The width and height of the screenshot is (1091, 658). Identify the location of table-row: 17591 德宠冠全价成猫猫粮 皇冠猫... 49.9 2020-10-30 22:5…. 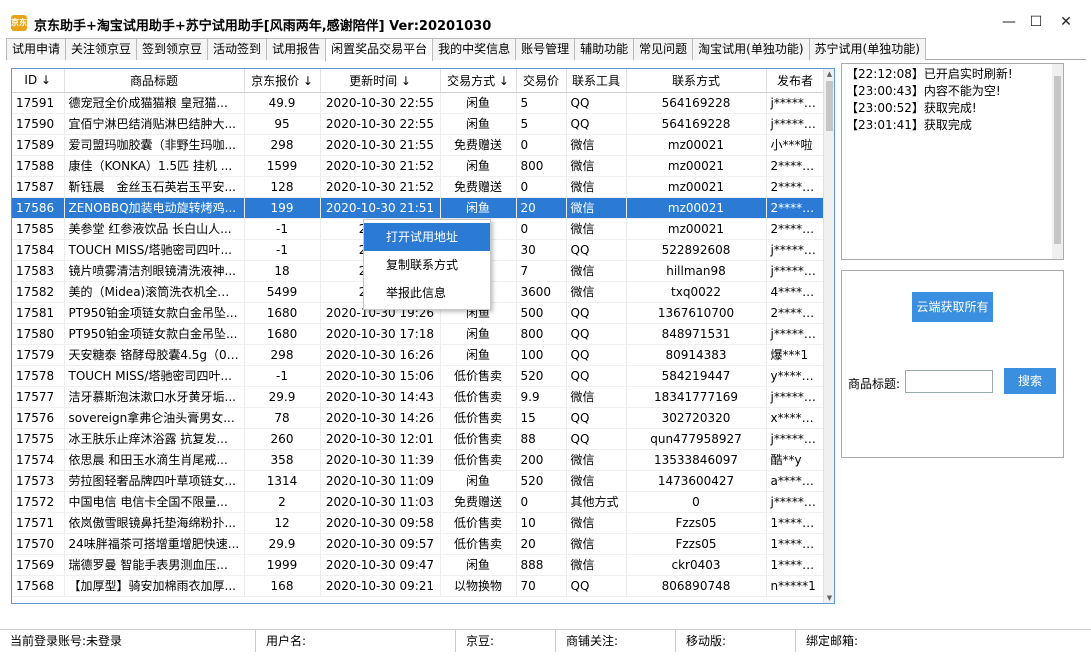
(418, 103).